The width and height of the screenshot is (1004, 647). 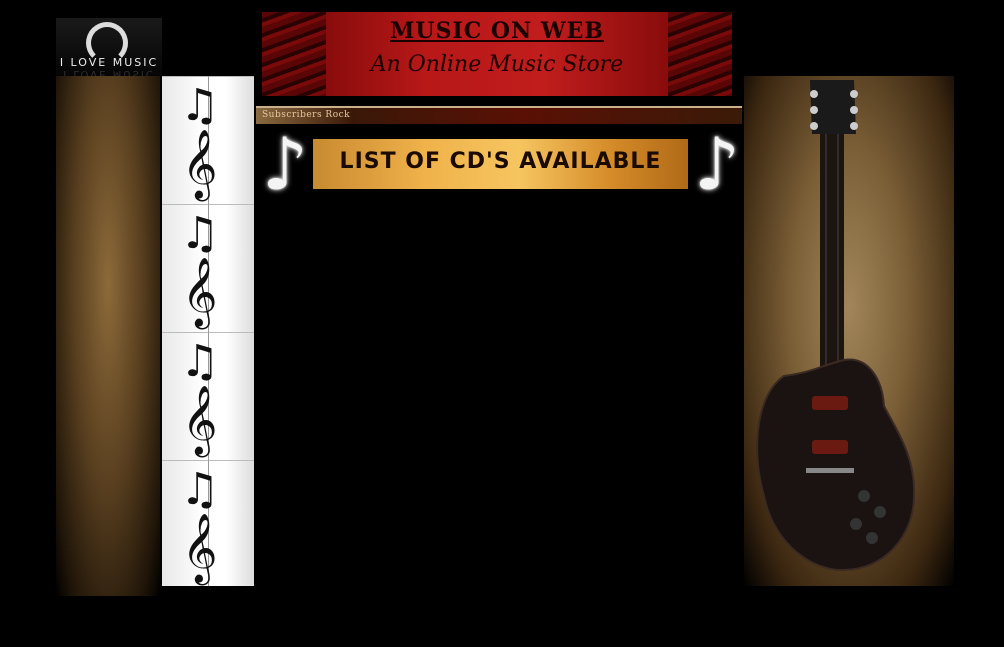 I want to click on site-header-banner: MUSIC ON WEB An Online Music Store, so click(x=497, y=54).